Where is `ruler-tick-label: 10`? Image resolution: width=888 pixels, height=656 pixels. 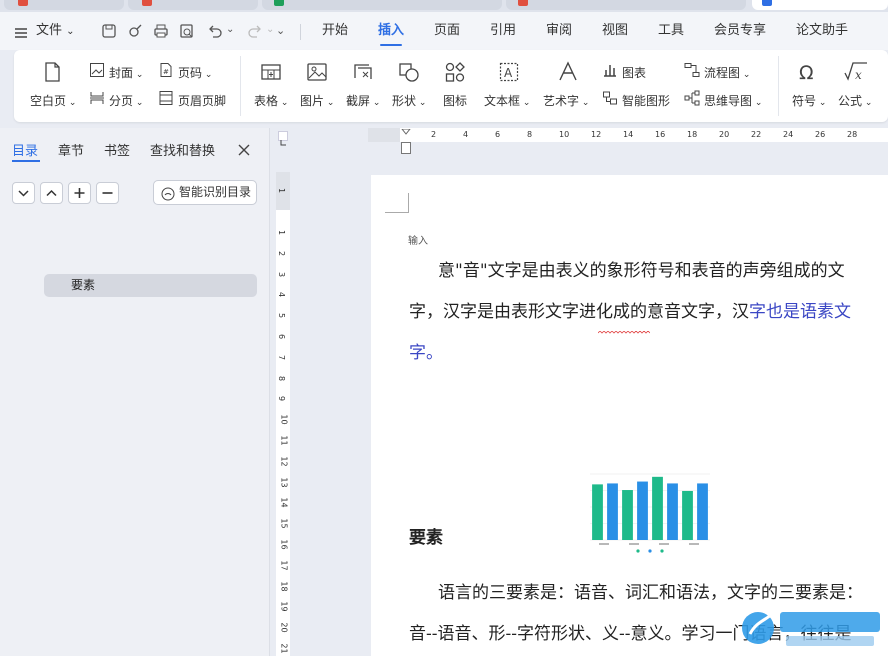 ruler-tick-label: 10 is located at coordinates (284, 419).